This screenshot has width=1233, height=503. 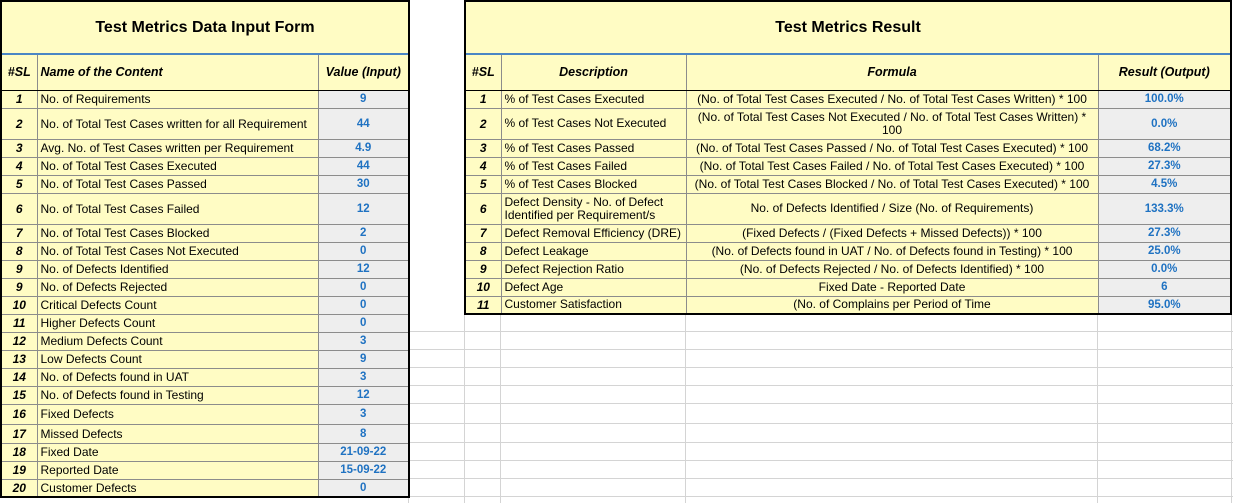 What do you see at coordinates (19, 433) in the screenshot?
I see `row-sl: 17` at bounding box center [19, 433].